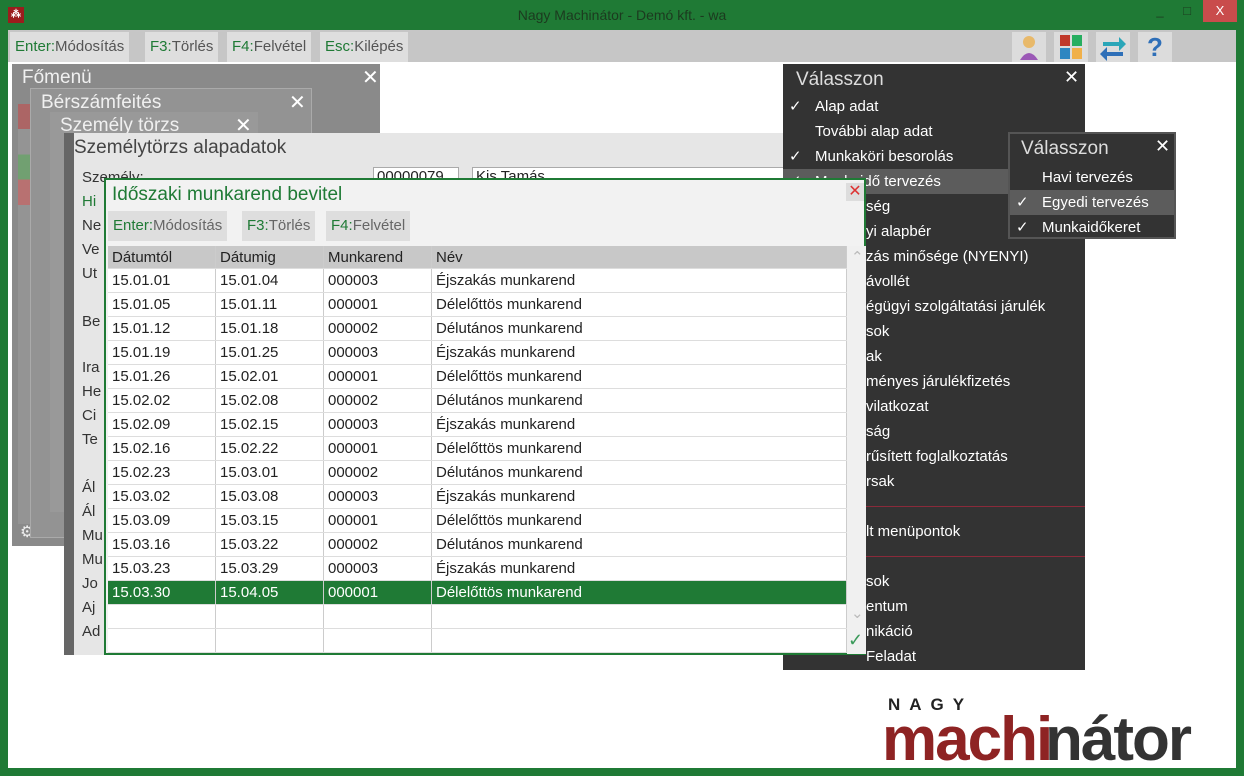 The height and width of the screenshot is (776, 1244). Describe the element at coordinates (934, 106) in the screenshot. I see `menu-item: ✓ Alap adat` at that location.